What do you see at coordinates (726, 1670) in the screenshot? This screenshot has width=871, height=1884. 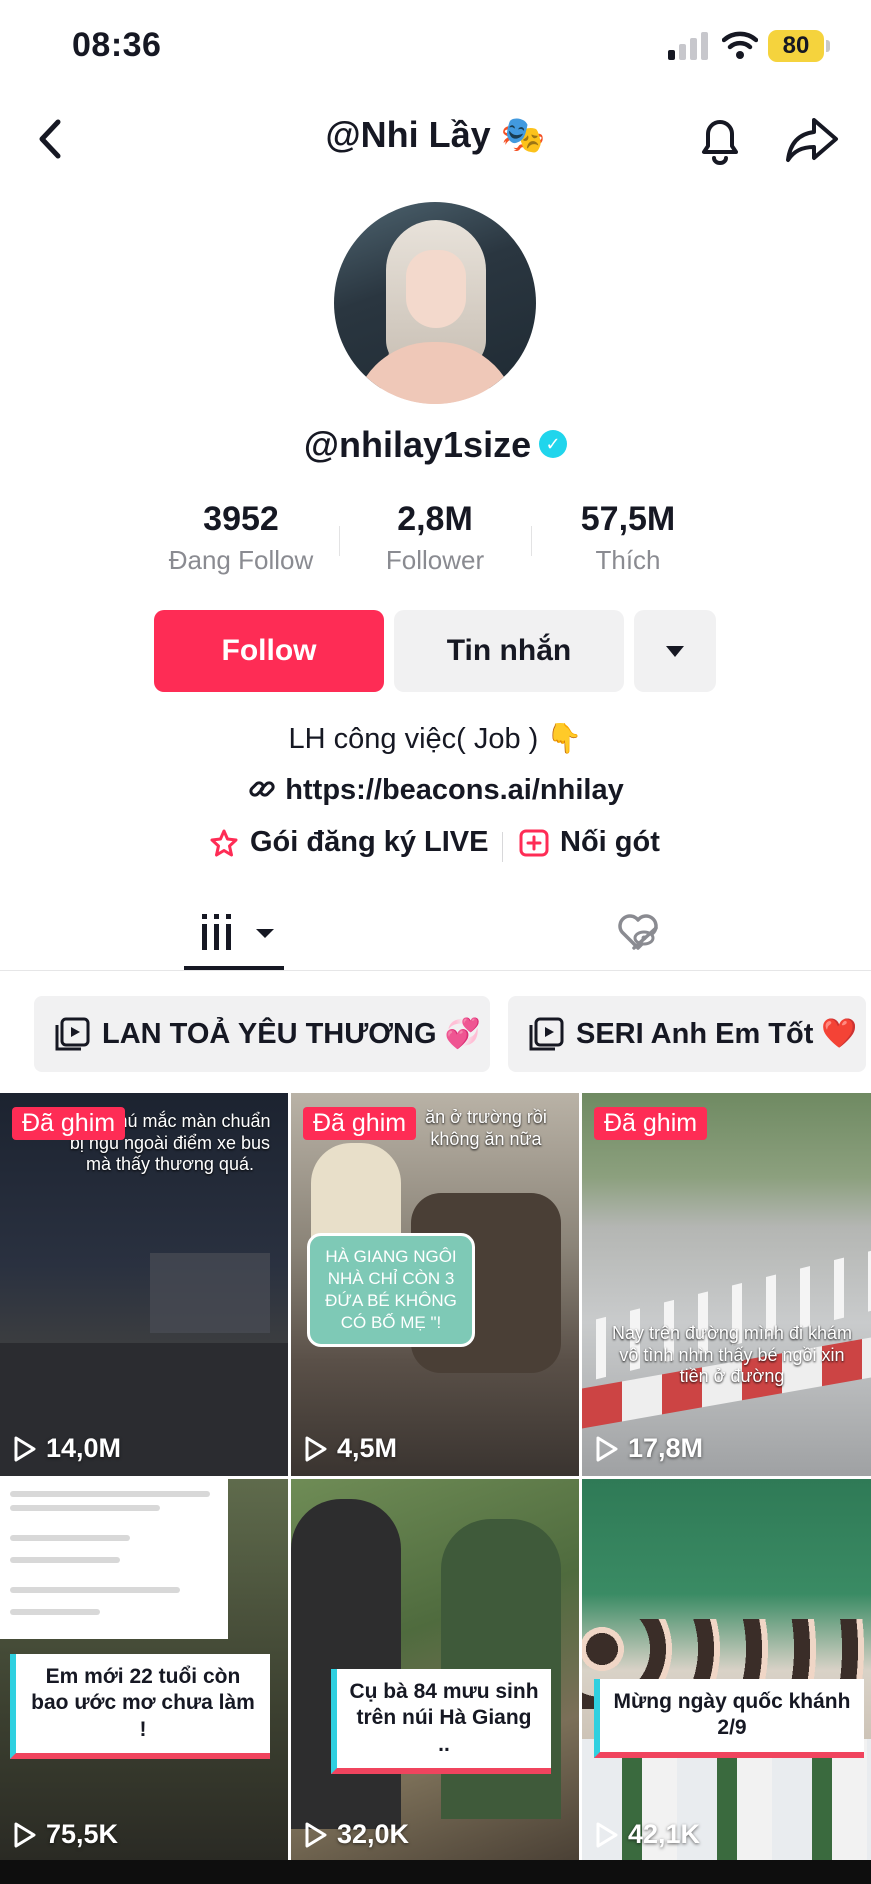 I see `video-thumbnail: Mừng ngày quốc khánh 2/9 42,1K` at bounding box center [726, 1670].